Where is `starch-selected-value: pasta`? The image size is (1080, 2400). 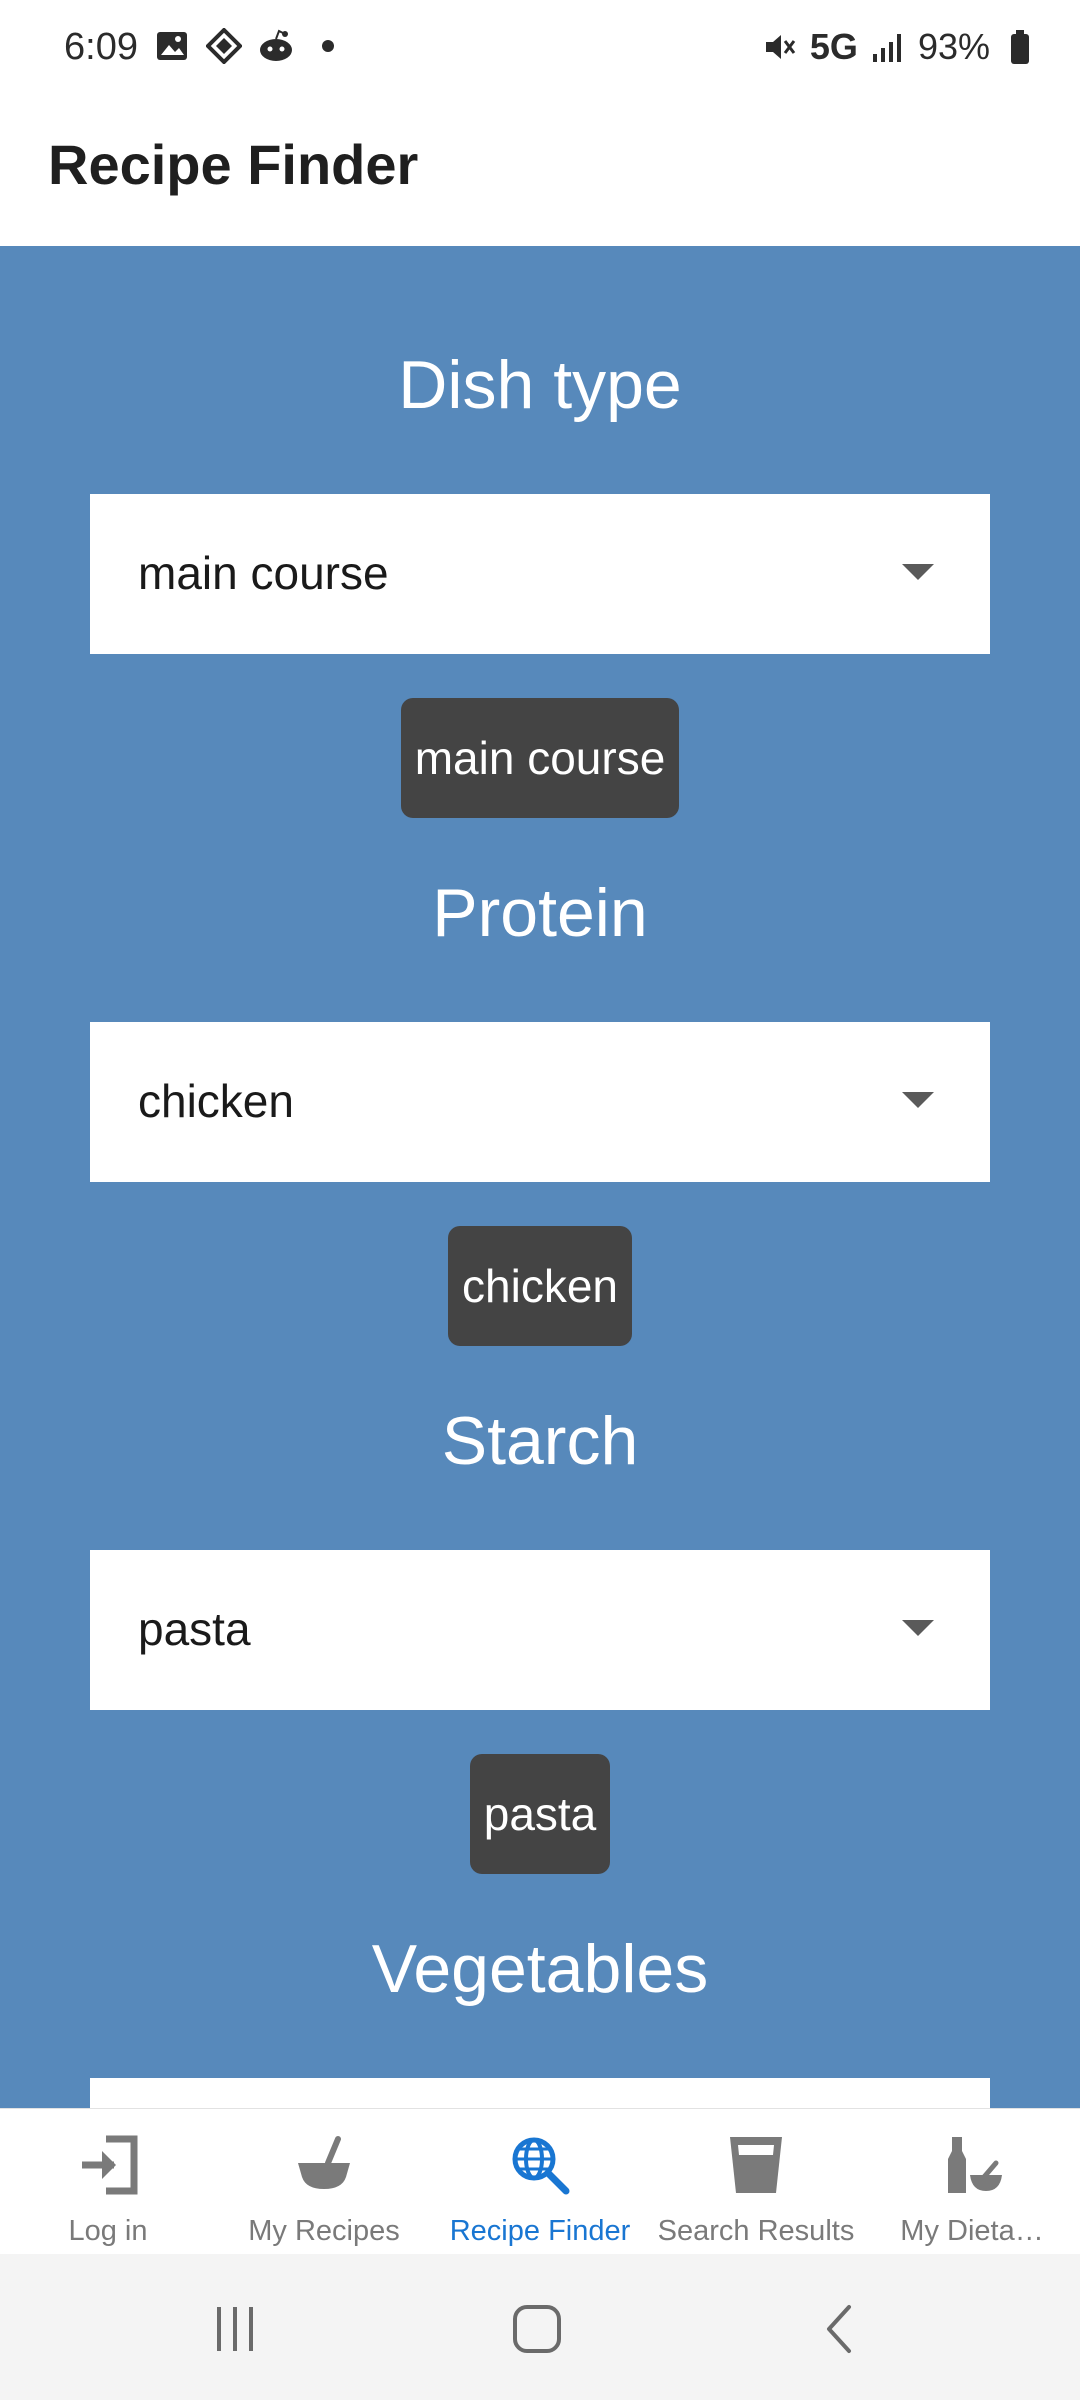 starch-selected-value: pasta is located at coordinates (194, 1629).